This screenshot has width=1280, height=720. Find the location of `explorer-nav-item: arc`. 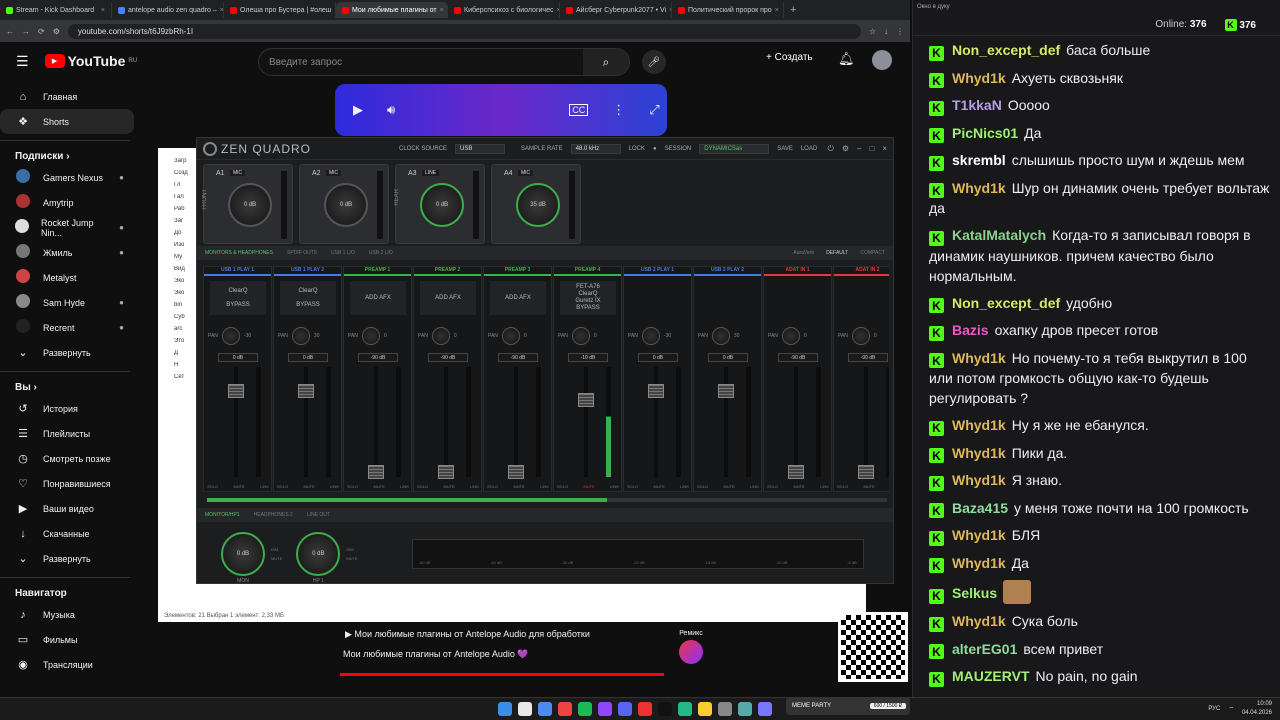

explorer-nav-item: arc is located at coordinates (177, 332).